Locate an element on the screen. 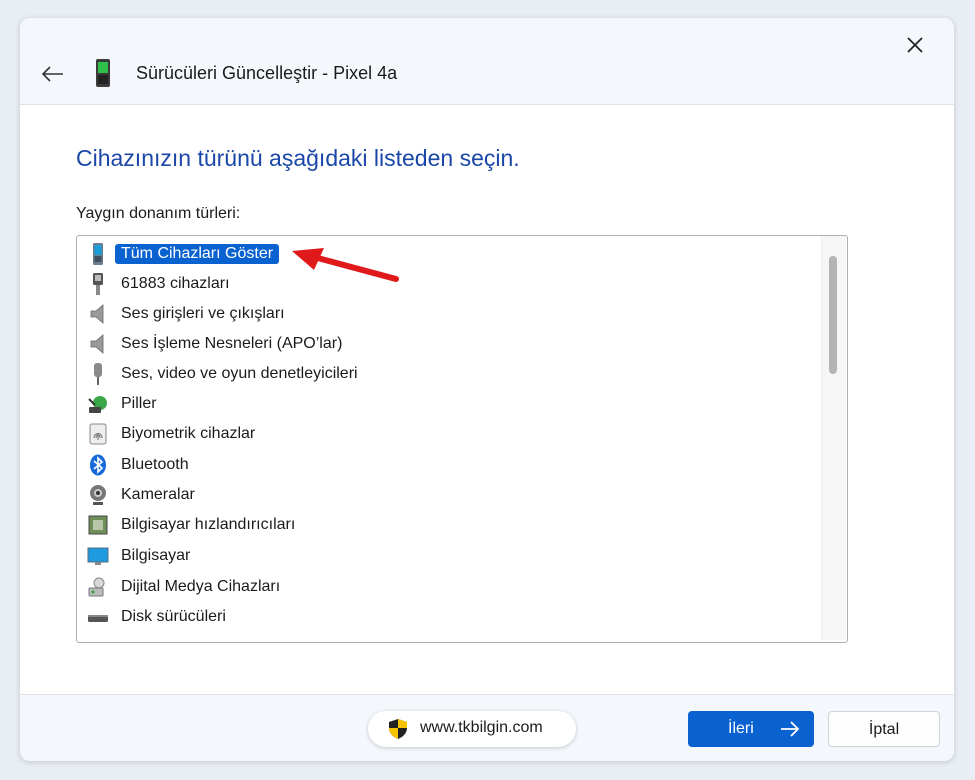 This screenshot has height=780, width=975. list-item-batteries: Piller is located at coordinates (447, 404).